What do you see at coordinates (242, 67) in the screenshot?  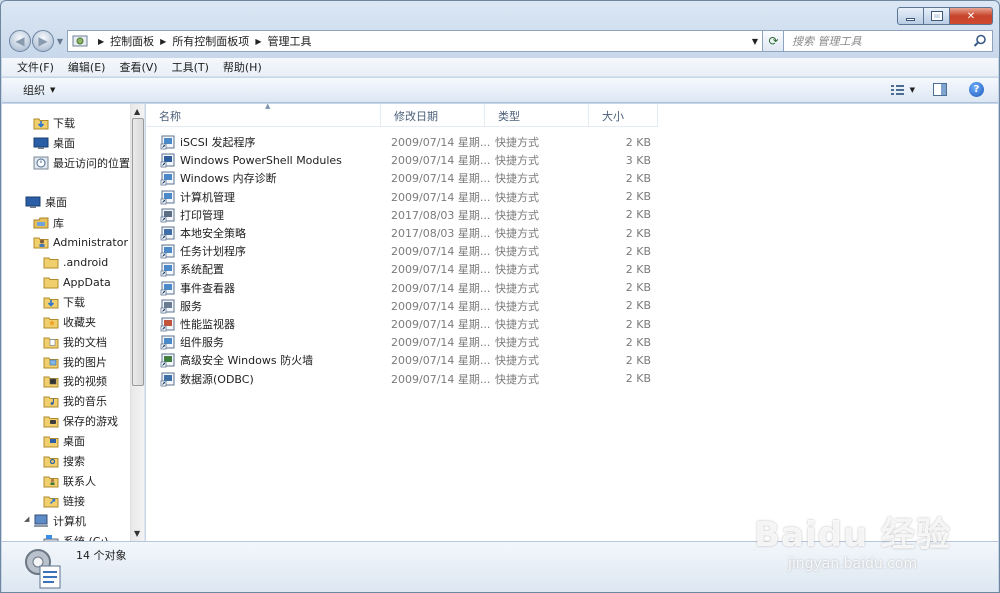 I see `menu-item: 帮助(H)` at bounding box center [242, 67].